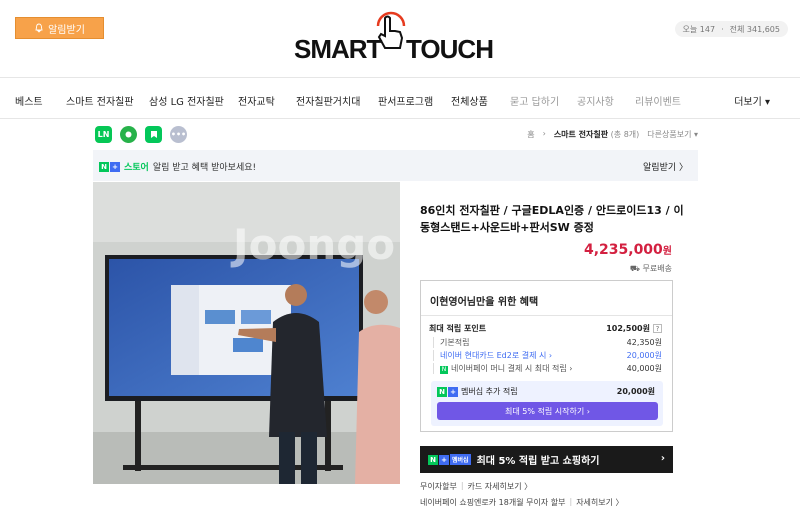 The height and width of the screenshot is (514, 800). I want to click on today-count: 147, so click(707, 29).